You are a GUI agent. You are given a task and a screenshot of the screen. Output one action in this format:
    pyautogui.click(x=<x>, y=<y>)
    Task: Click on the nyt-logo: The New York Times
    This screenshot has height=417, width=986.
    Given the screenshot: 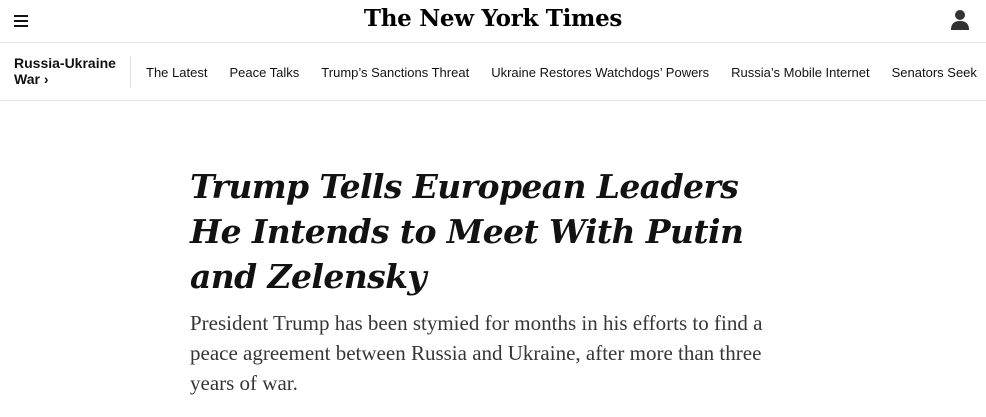 What is the action you would take?
    pyautogui.click(x=493, y=18)
    